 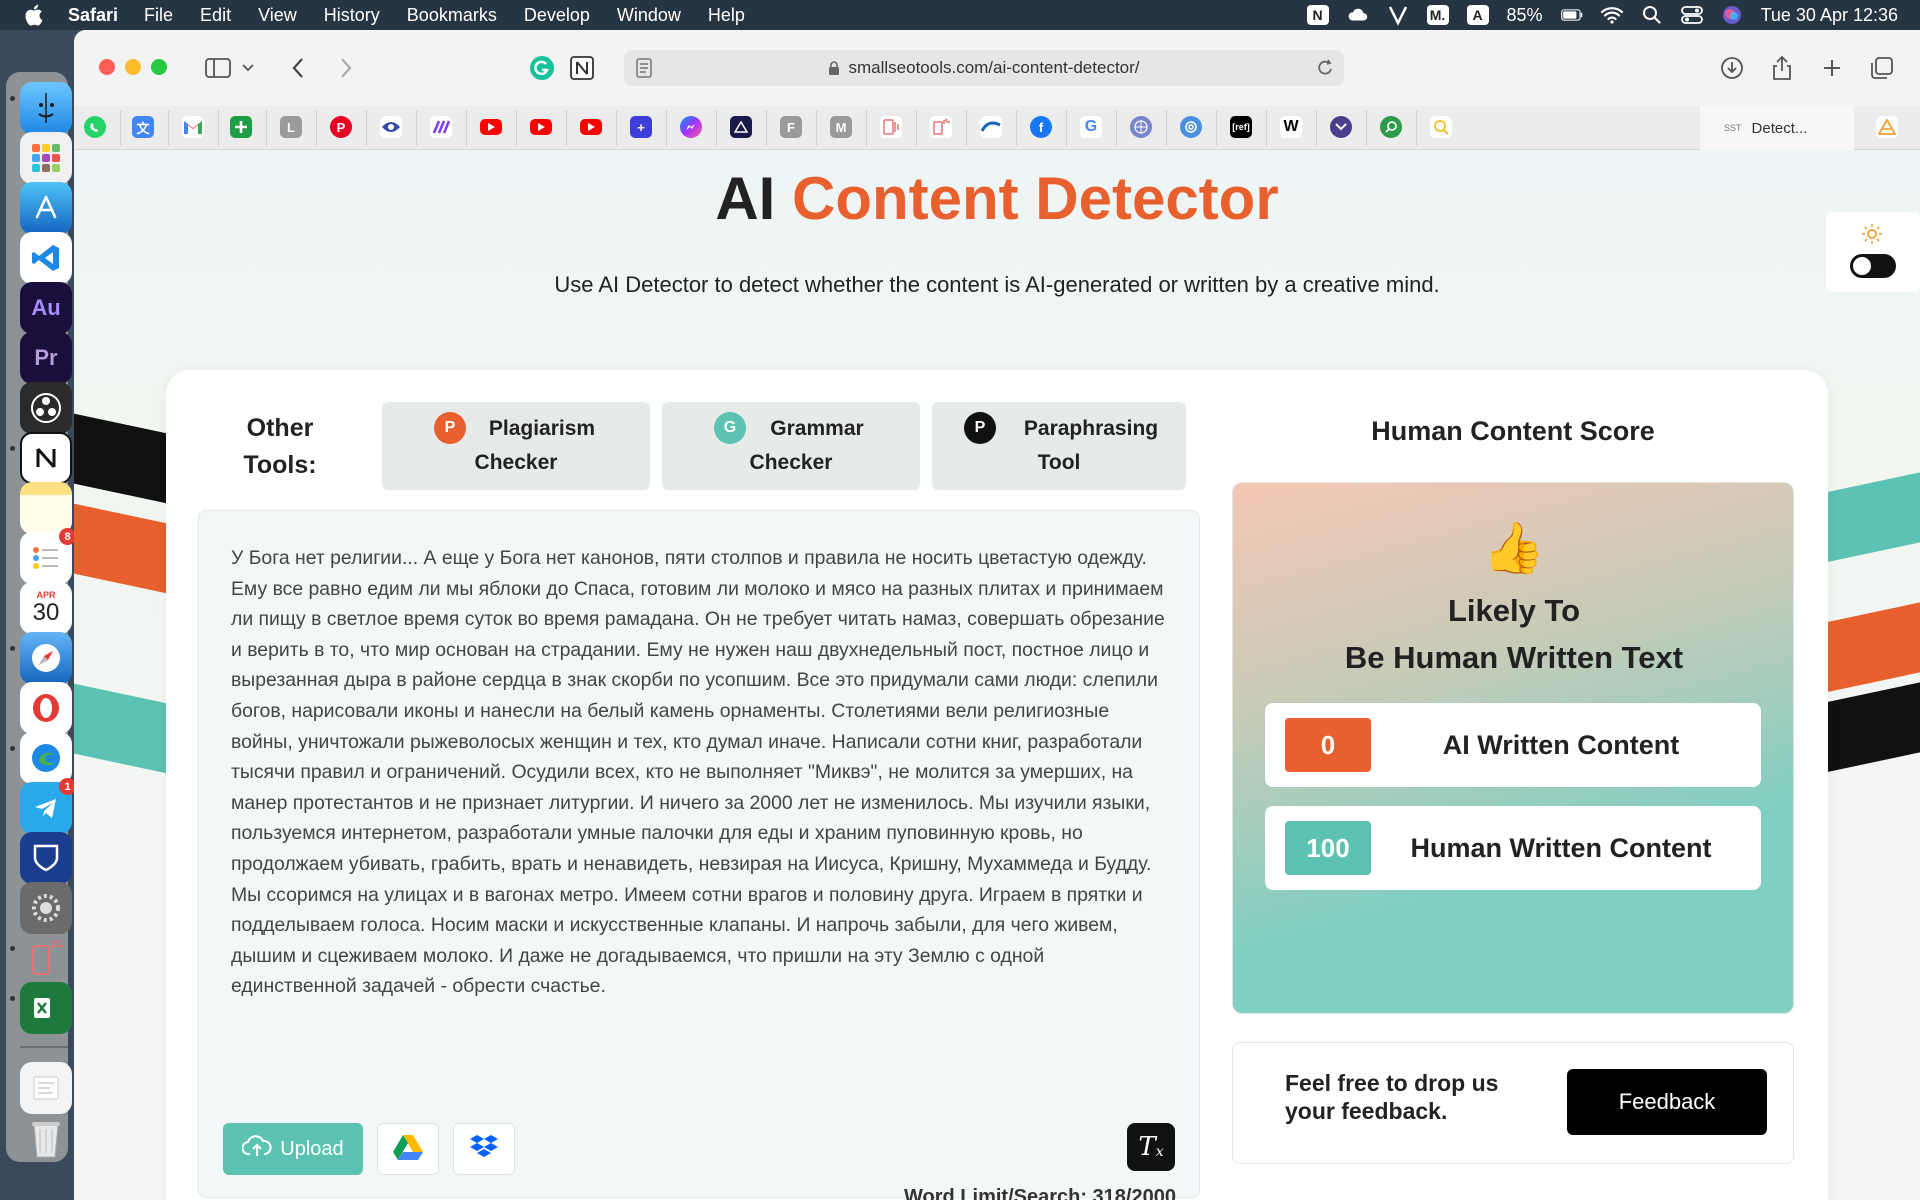 I want to click on pinned-tab-triangle-icon, so click(x=741, y=127).